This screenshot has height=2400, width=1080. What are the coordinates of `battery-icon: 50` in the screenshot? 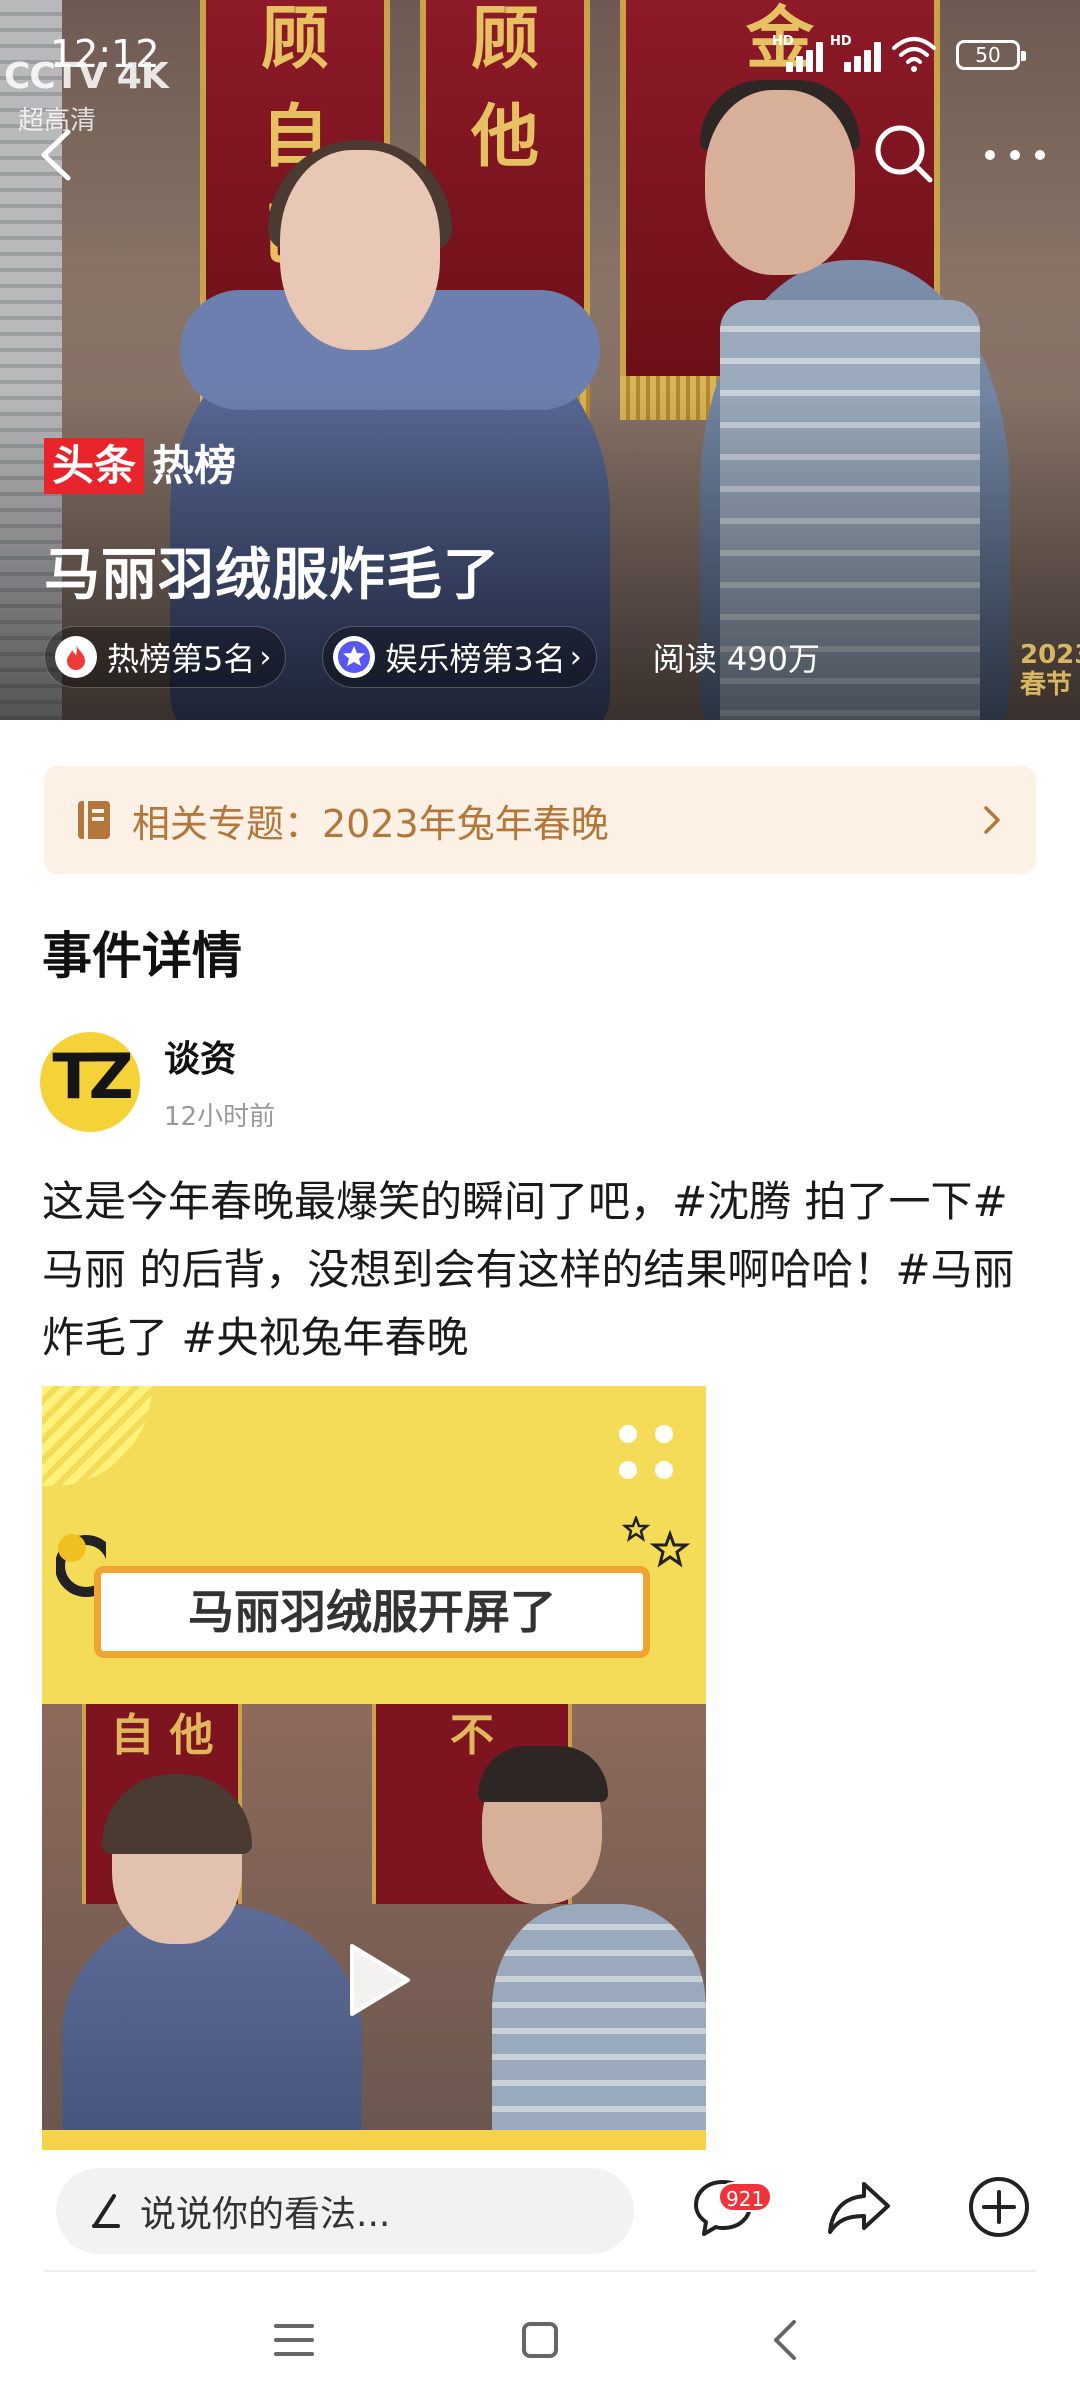 It's located at (991, 55).